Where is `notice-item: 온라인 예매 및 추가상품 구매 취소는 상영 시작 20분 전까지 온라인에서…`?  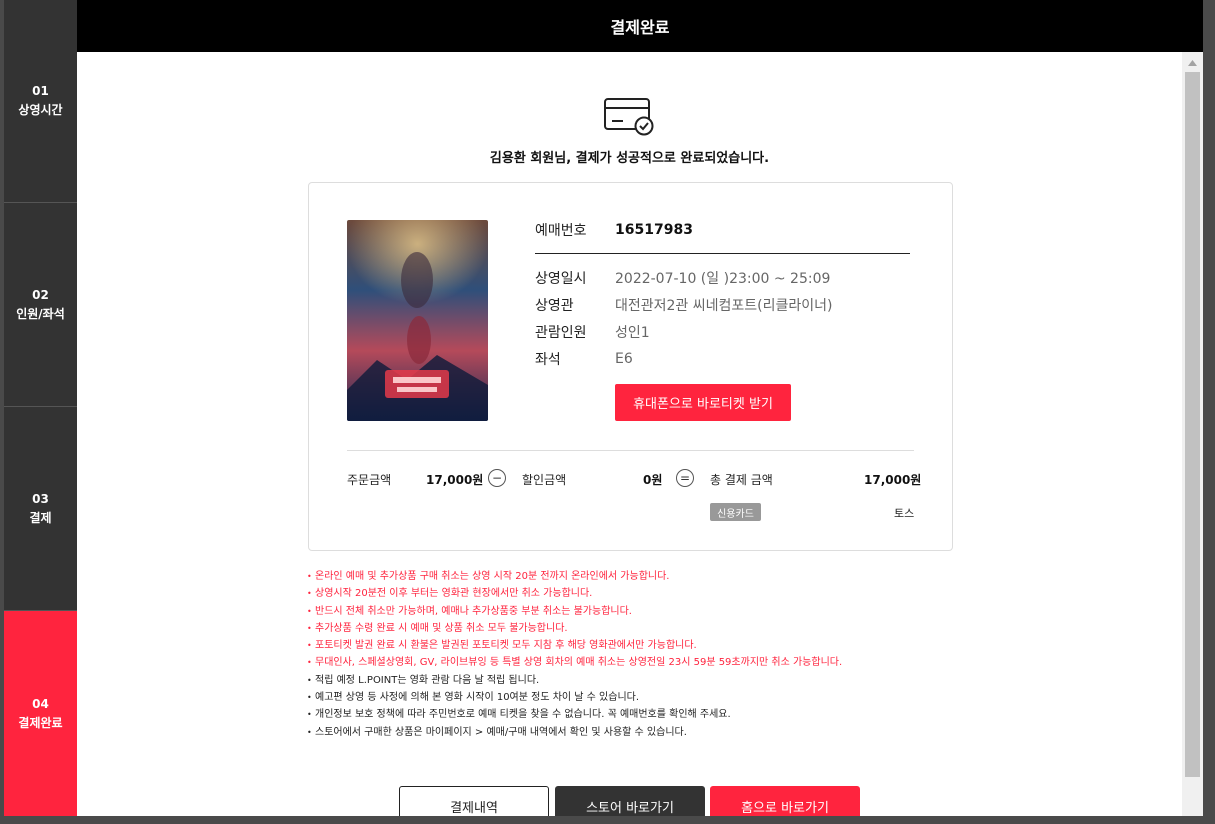
notice-item: 온라인 예매 및 추가상품 구매 취소는 상영 시작 20분 전까지 온라인에서… is located at coordinates (574, 577).